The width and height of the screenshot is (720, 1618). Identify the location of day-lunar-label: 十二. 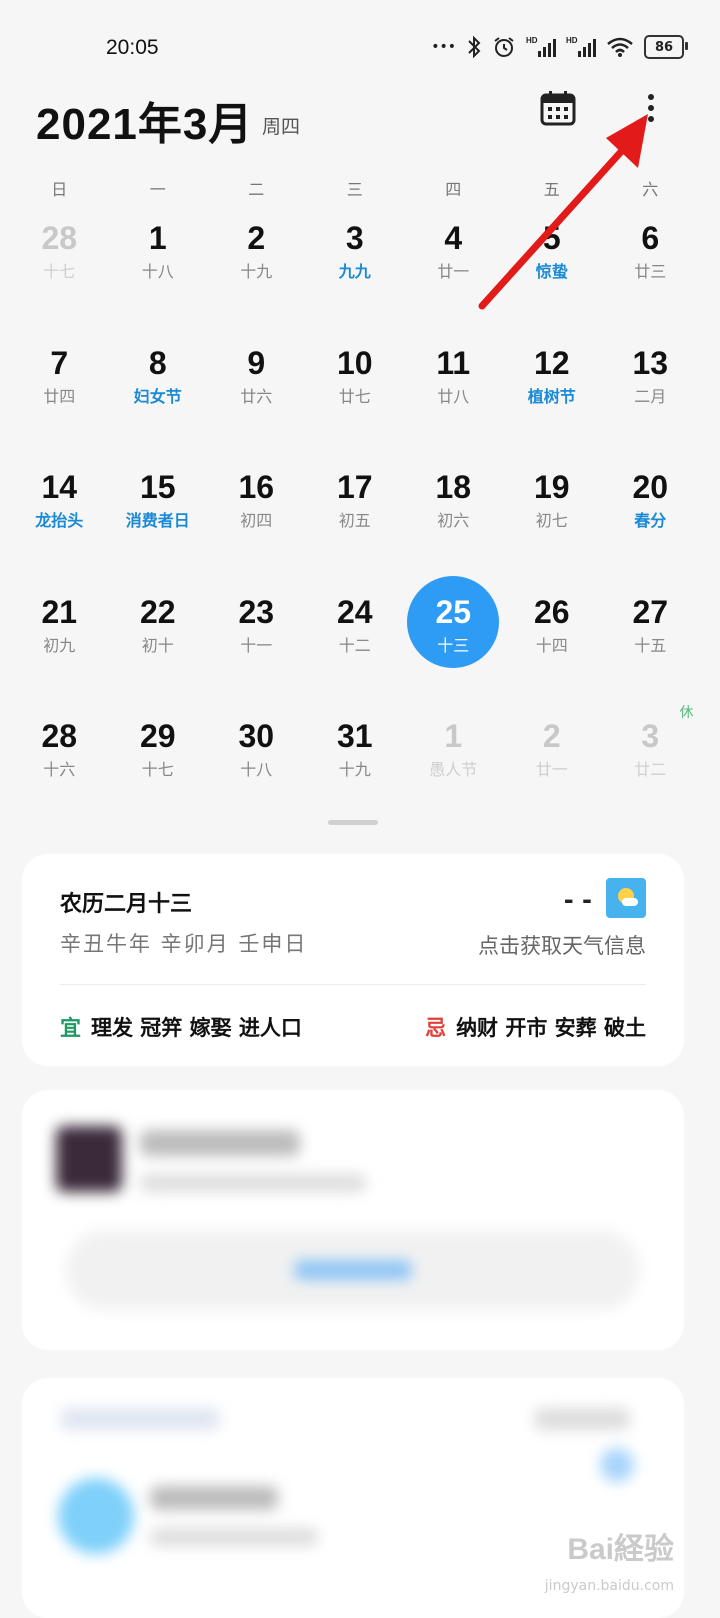
(354, 645).